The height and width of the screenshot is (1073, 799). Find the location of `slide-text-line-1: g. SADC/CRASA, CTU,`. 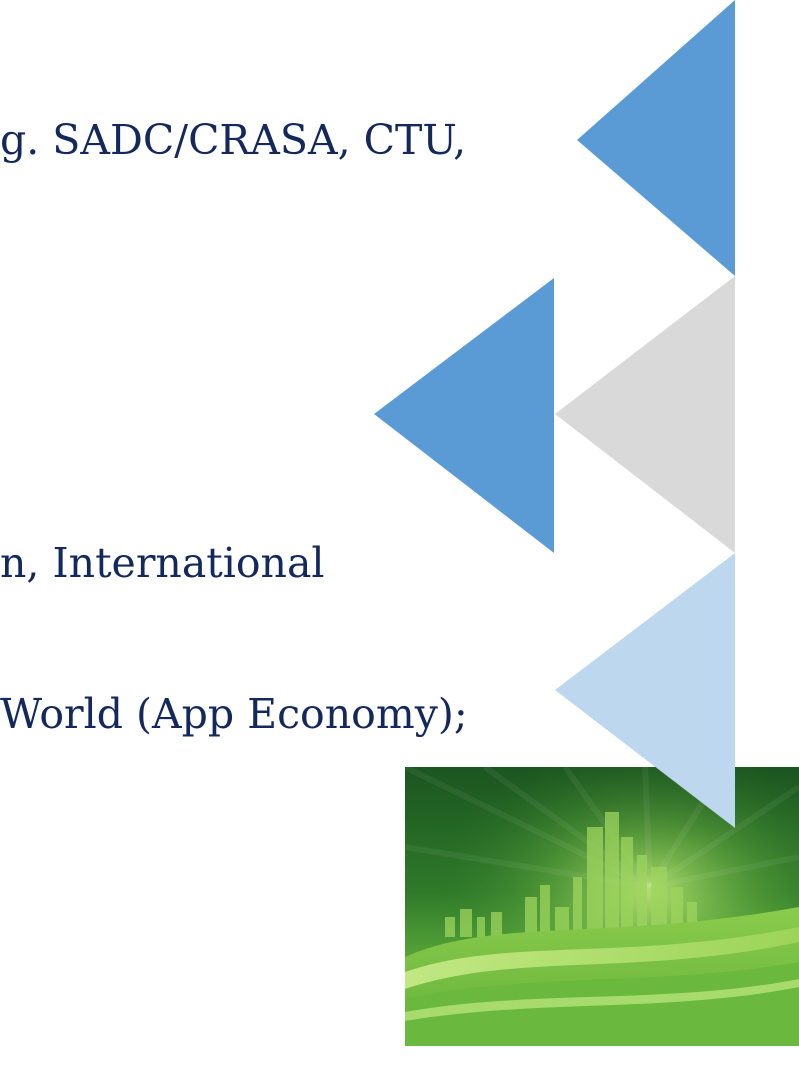

slide-text-line-1: g. SADC/CRASA, CTU, is located at coordinates (233, 140).